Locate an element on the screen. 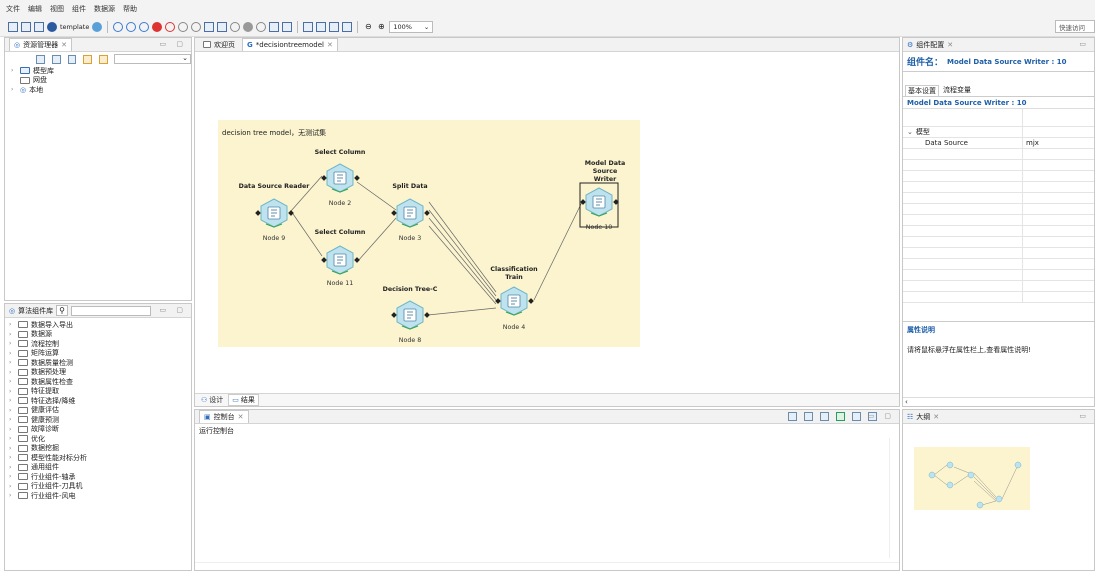 This screenshot has width=1095, height=576. algorithm-category-item: › 故障诊断 is located at coordinates (100, 430).